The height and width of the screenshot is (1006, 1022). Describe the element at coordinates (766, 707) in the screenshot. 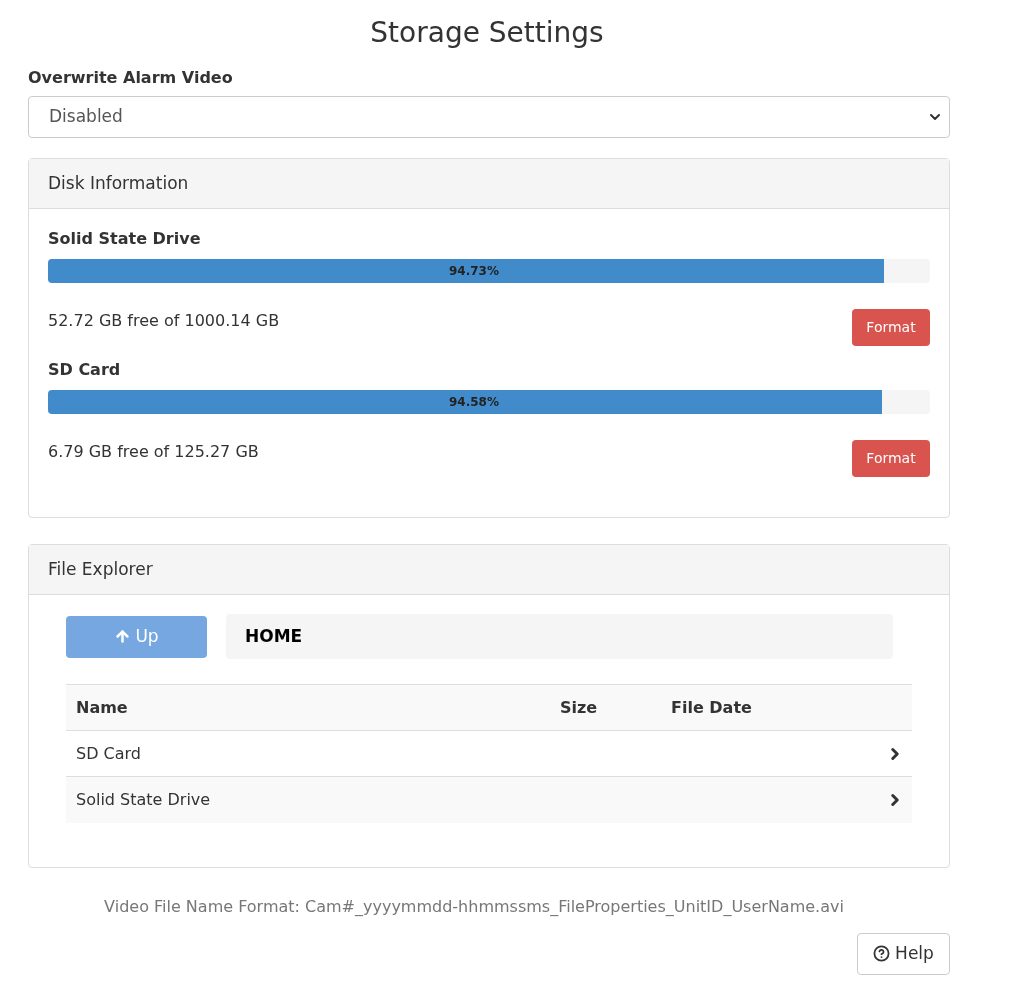

I see `column-header: File Date` at that location.